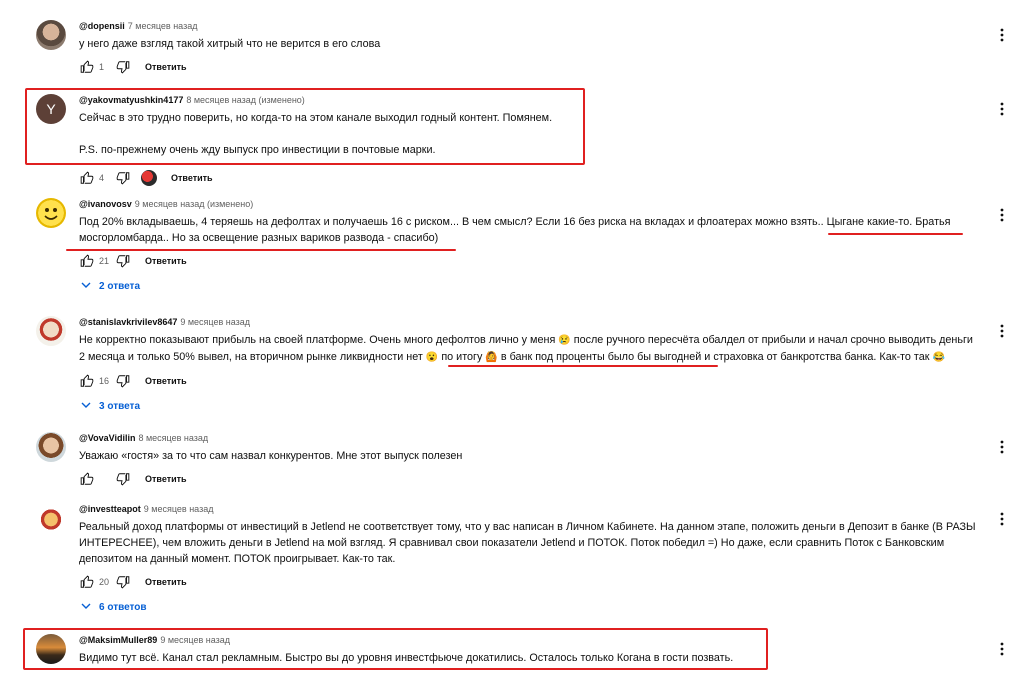  Describe the element at coordinates (532, 286) in the screenshot. I see `show-replies-button: 2 ответа` at that location.